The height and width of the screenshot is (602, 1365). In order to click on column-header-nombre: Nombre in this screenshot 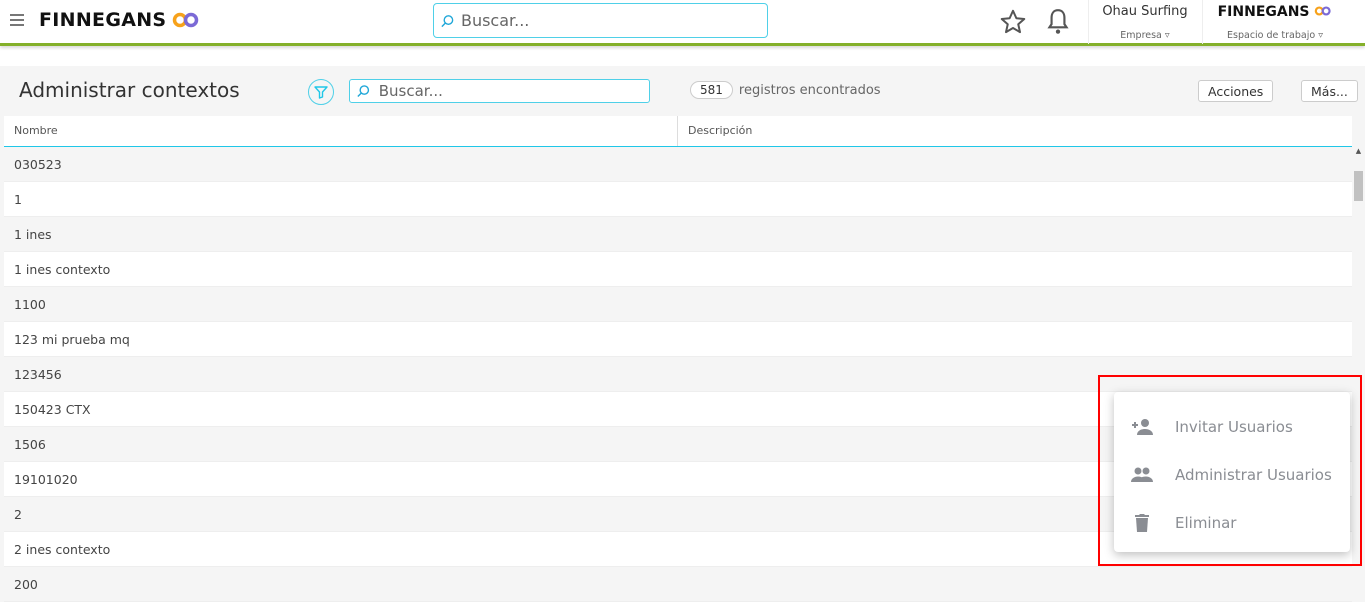, I will do `click(341, 131)`.